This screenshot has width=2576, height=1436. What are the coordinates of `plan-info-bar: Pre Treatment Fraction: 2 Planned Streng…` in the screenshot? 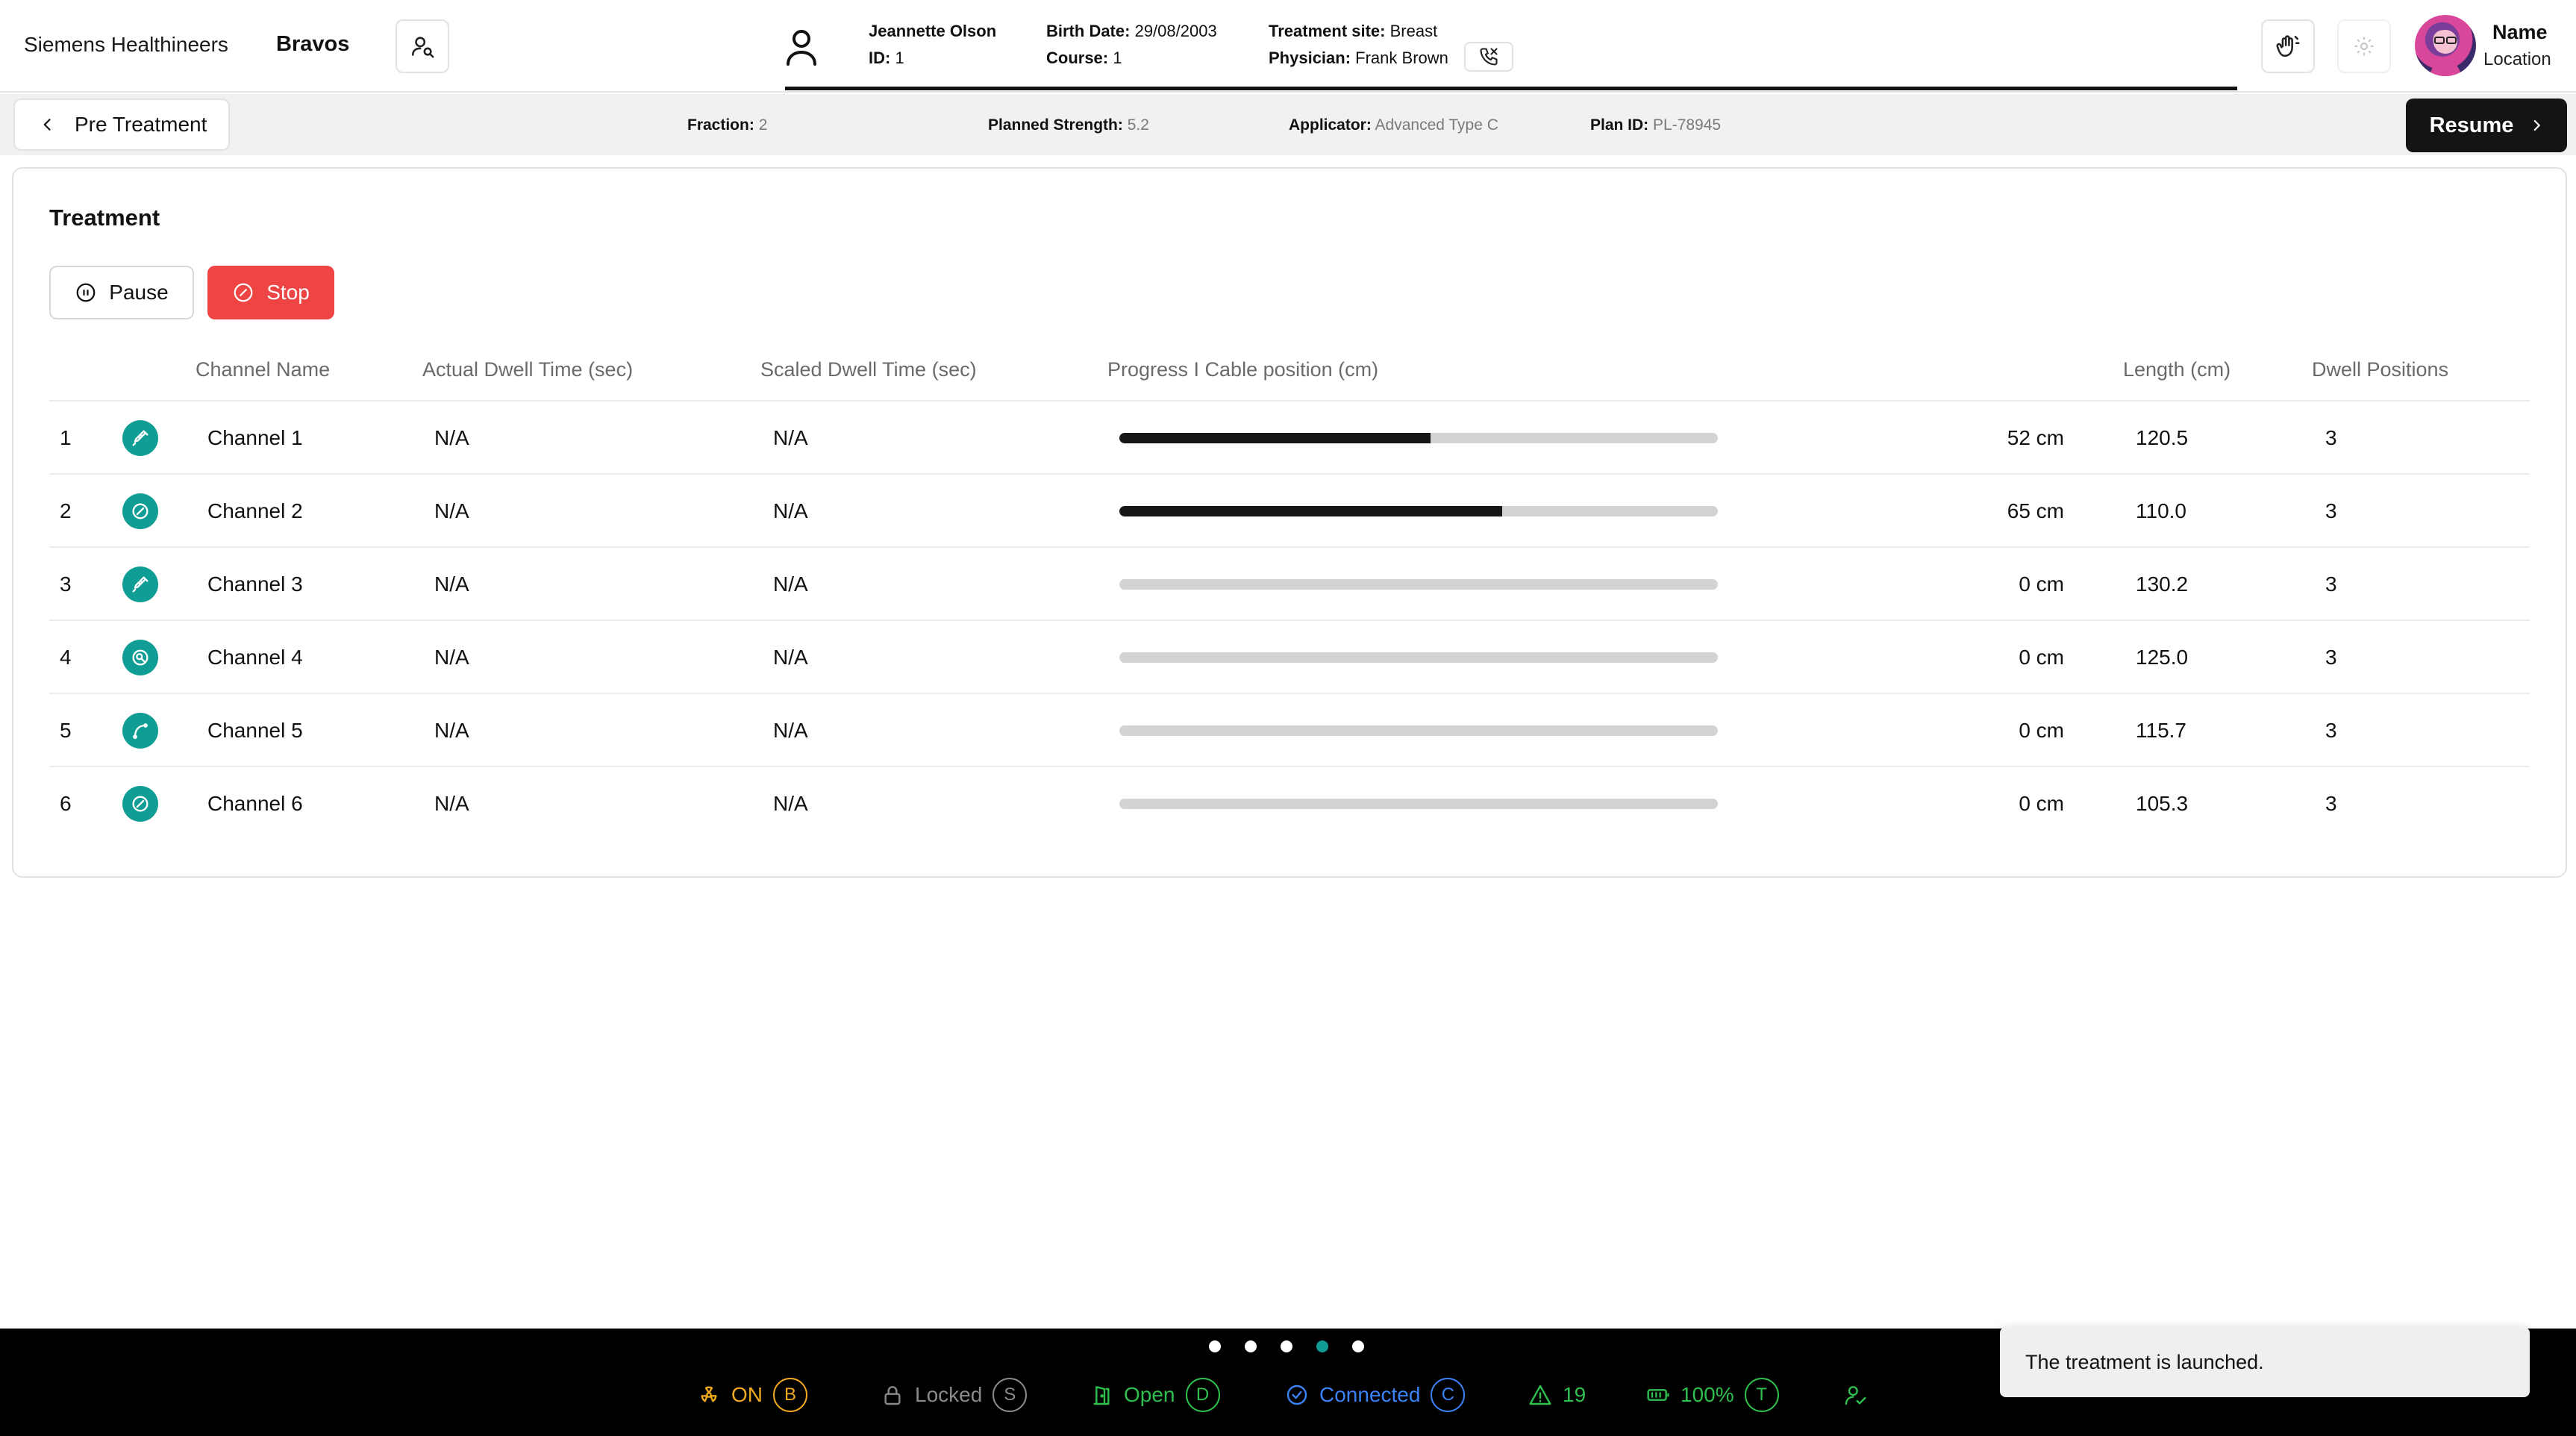 It's located at (1288, 124).